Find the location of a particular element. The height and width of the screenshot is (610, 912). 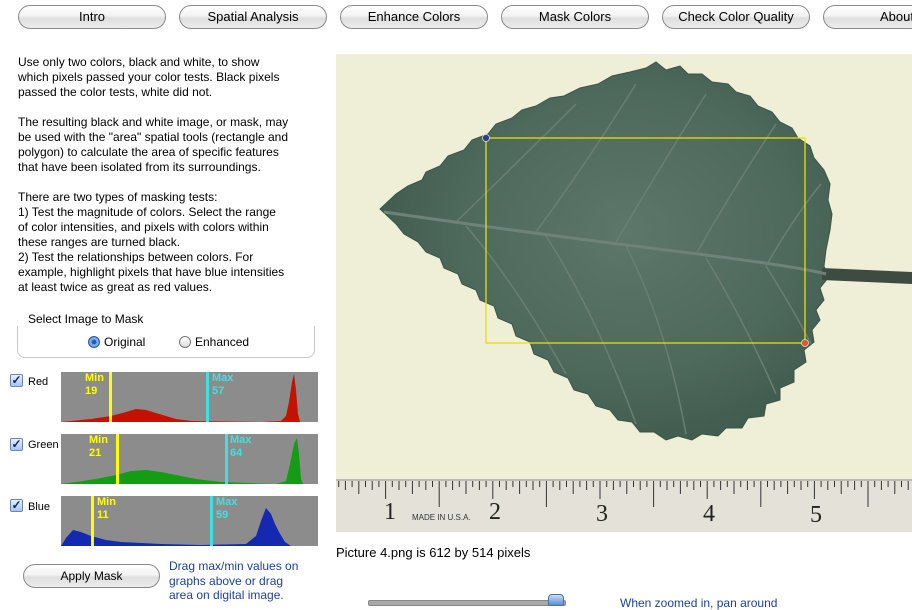

instruction-line: There are two types of masking tests: is located at coordinates (118, 197).